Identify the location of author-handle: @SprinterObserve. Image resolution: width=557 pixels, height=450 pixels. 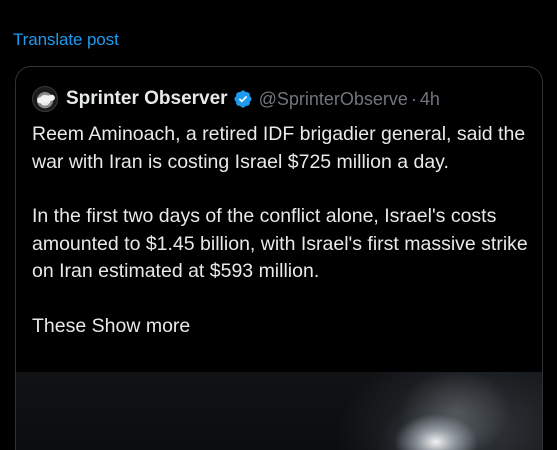
(333, 99).